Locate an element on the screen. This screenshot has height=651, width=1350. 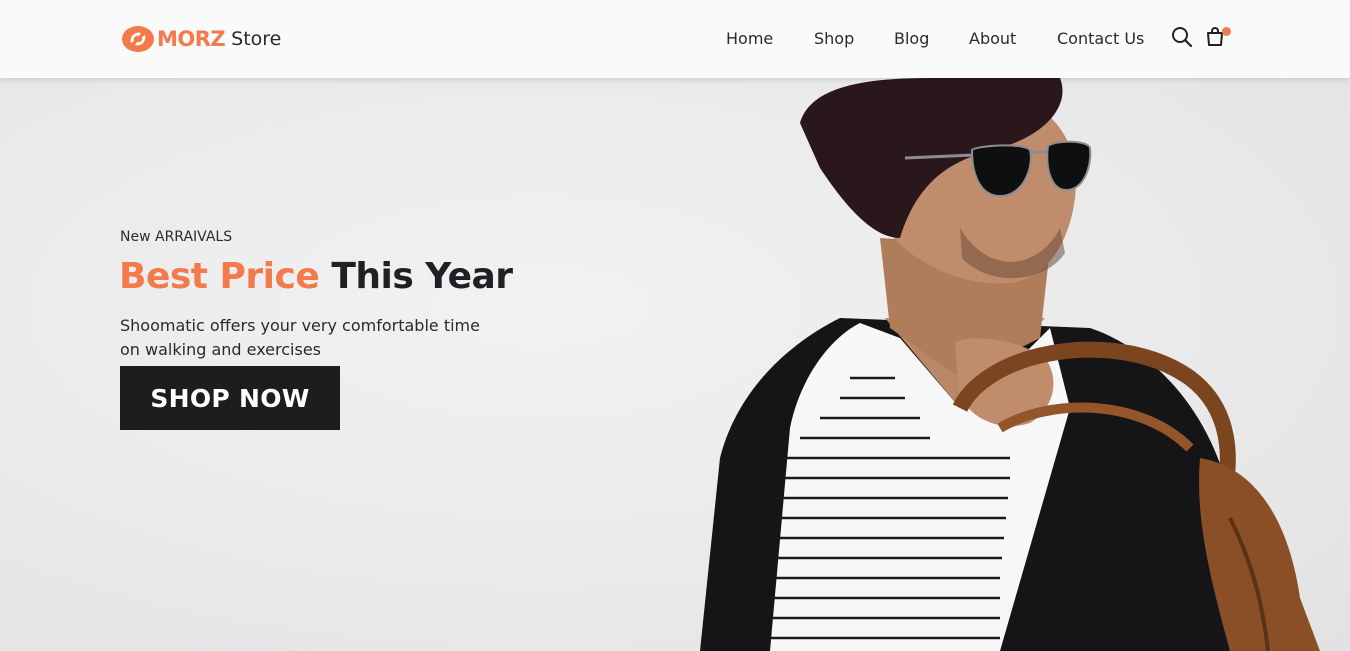
logo-brand-text: MORZ is located at coordinates (191, 39).